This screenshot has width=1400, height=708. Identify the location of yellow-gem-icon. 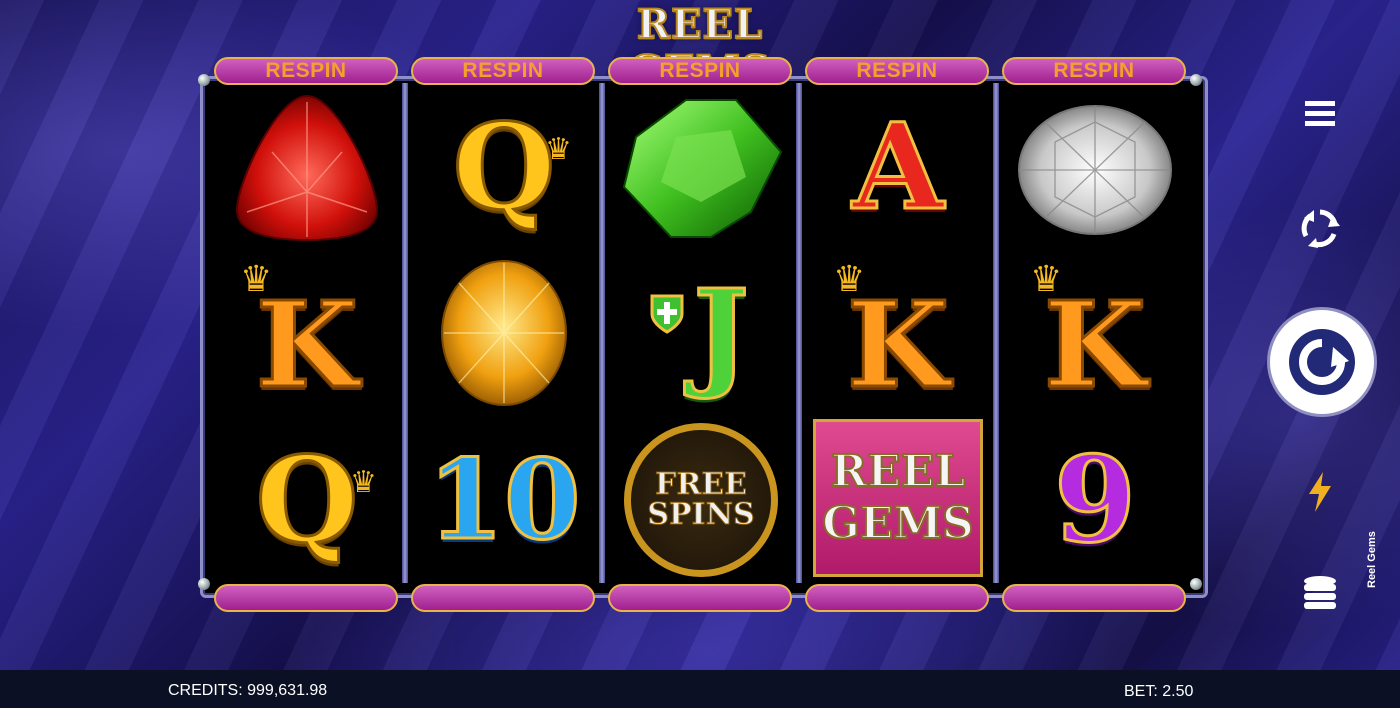
(504, 333).